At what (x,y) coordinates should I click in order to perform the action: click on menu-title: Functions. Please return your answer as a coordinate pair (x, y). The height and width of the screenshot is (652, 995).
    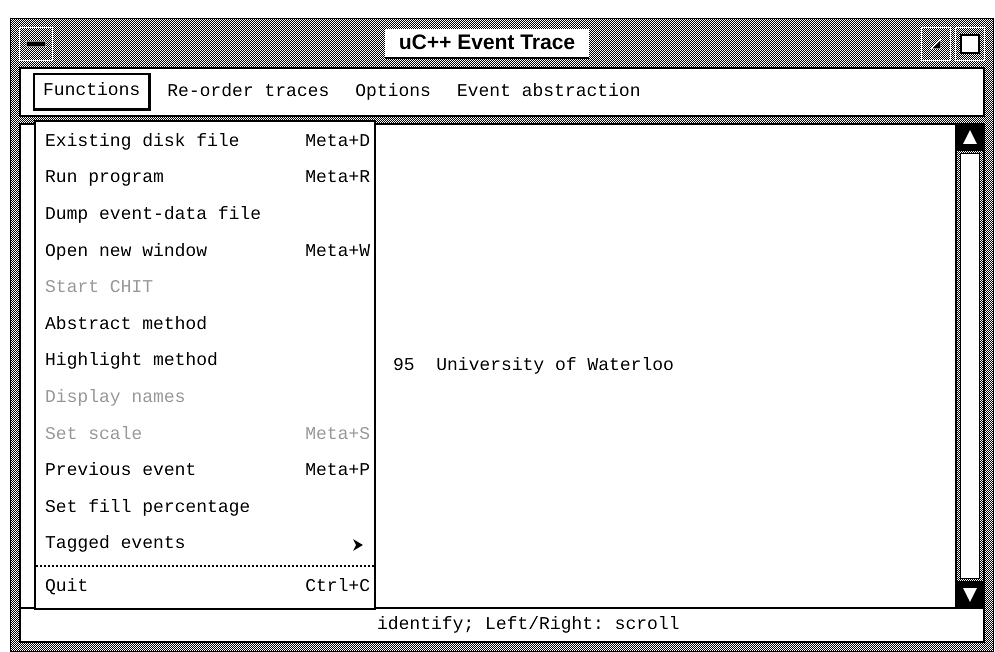
    Looking at the image, I should click on (92, 92).